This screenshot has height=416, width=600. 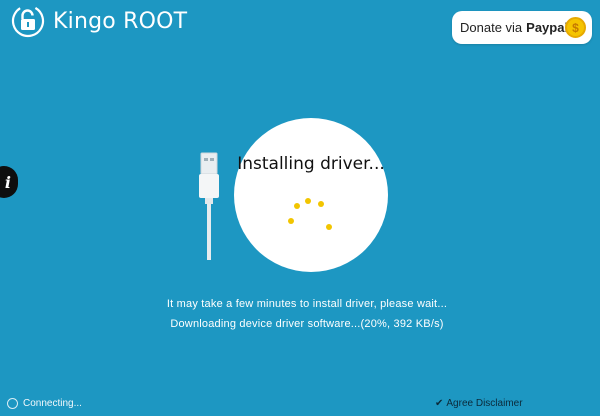 I want to click on info-icon: i, so click(x=7, y=182).